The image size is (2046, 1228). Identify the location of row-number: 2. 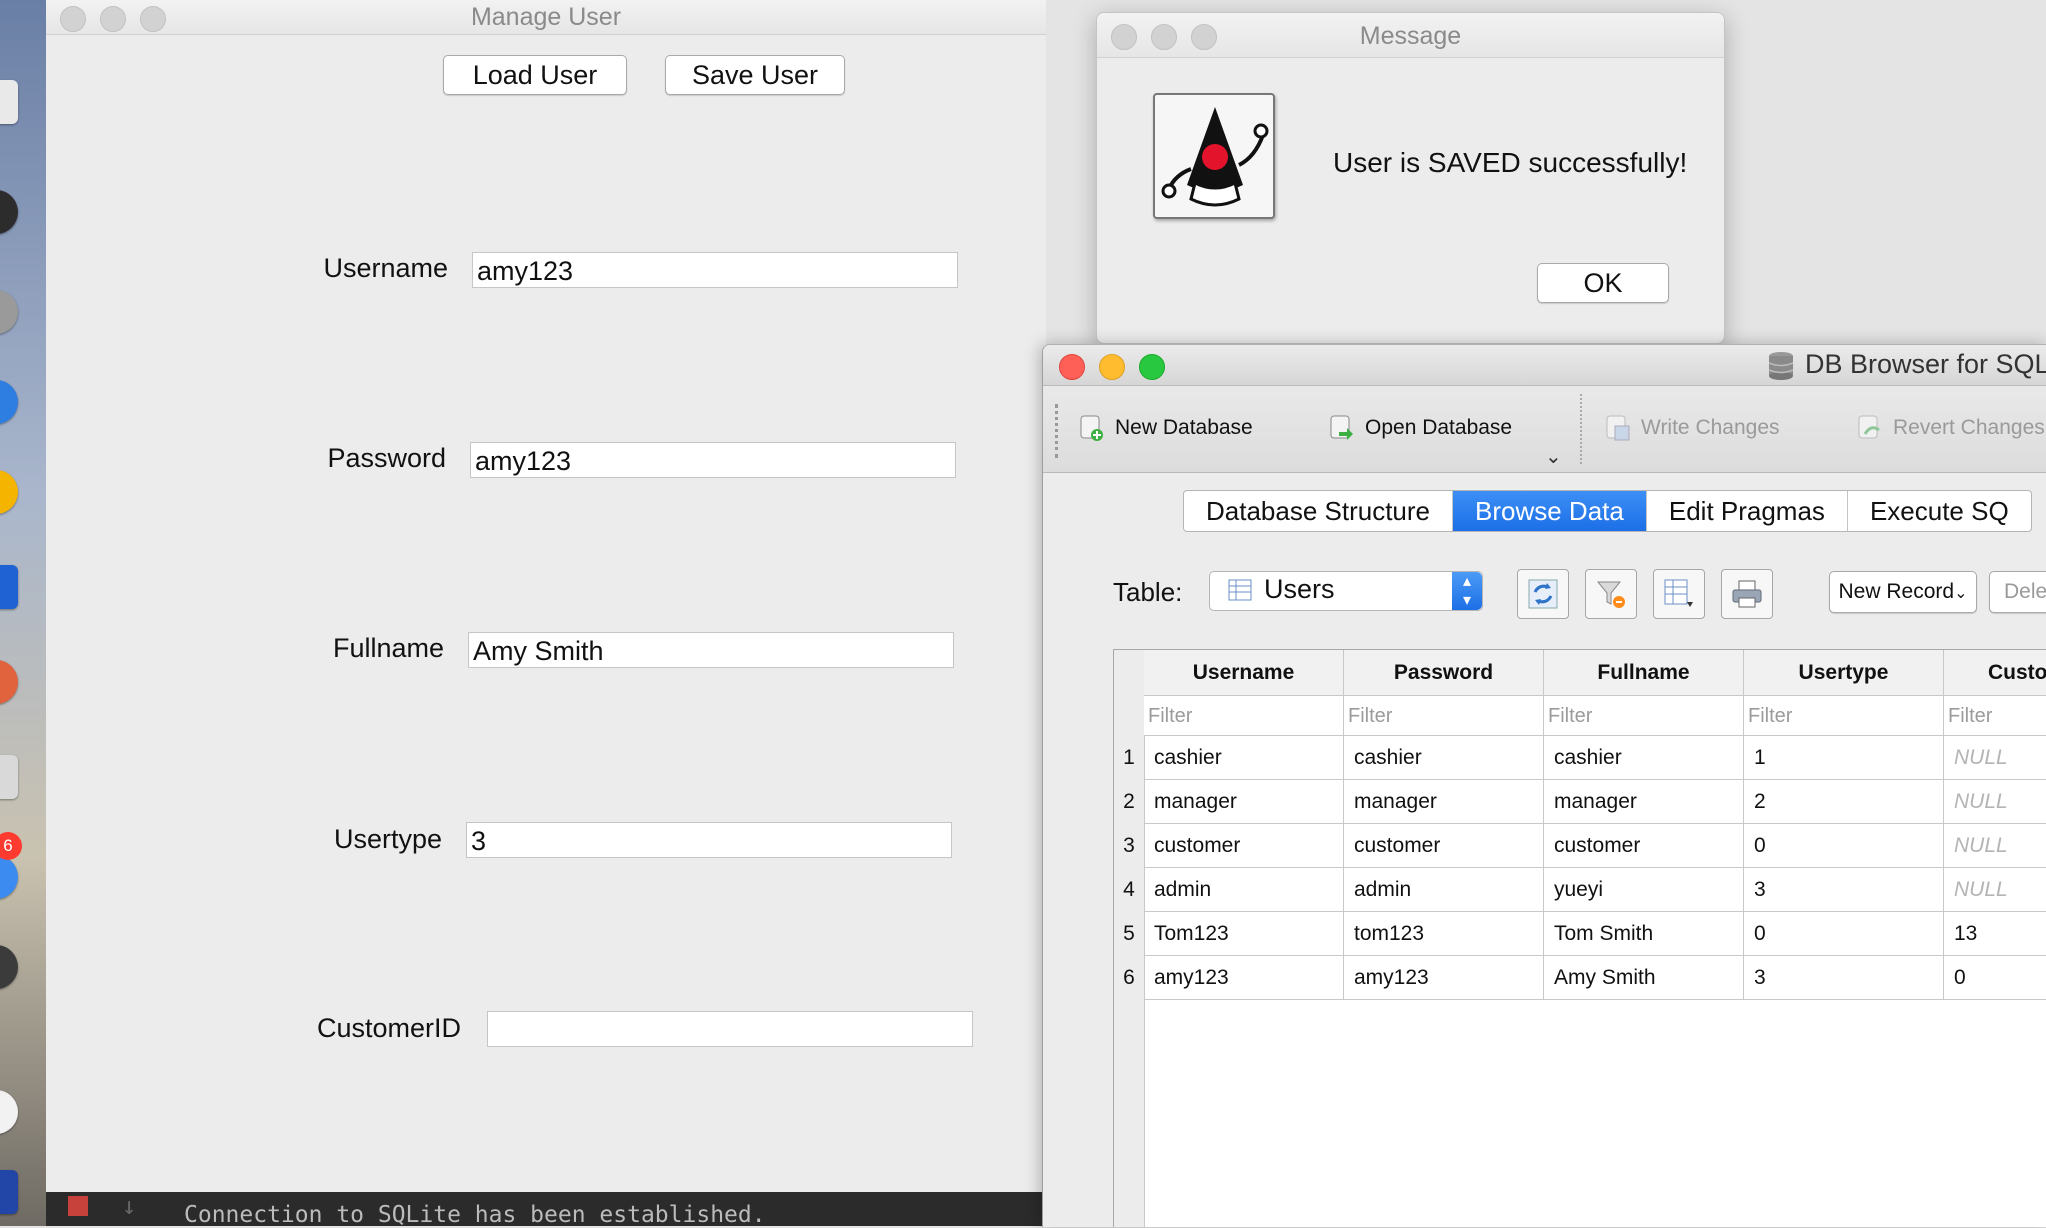
(1129, 802).